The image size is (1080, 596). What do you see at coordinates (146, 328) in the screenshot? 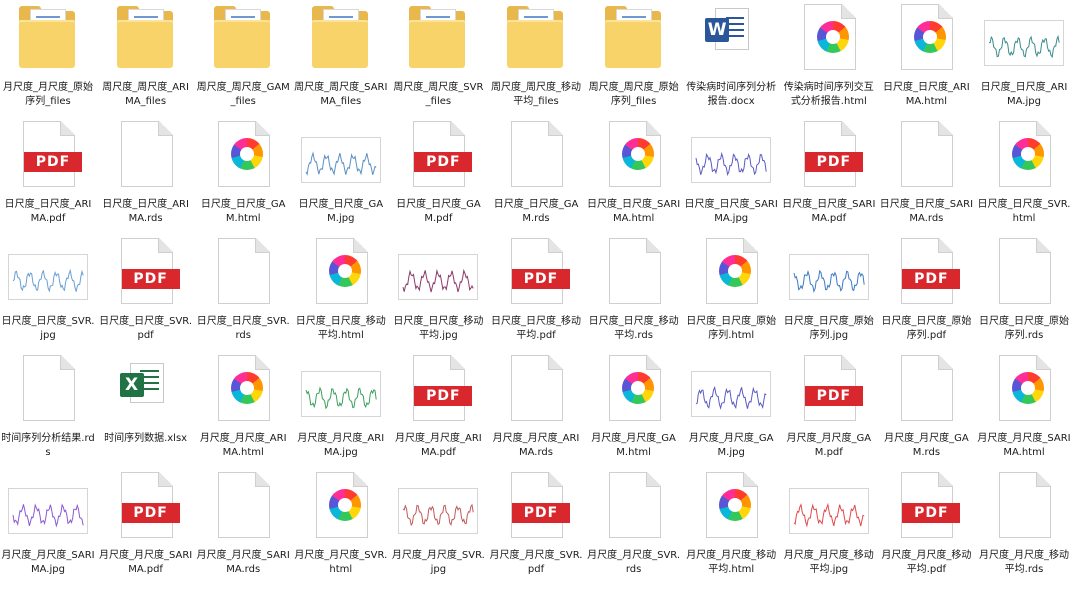
I see `file-name-label: 日尺度_日尺度_SVR.pdf` at bounding box center [146, 328].